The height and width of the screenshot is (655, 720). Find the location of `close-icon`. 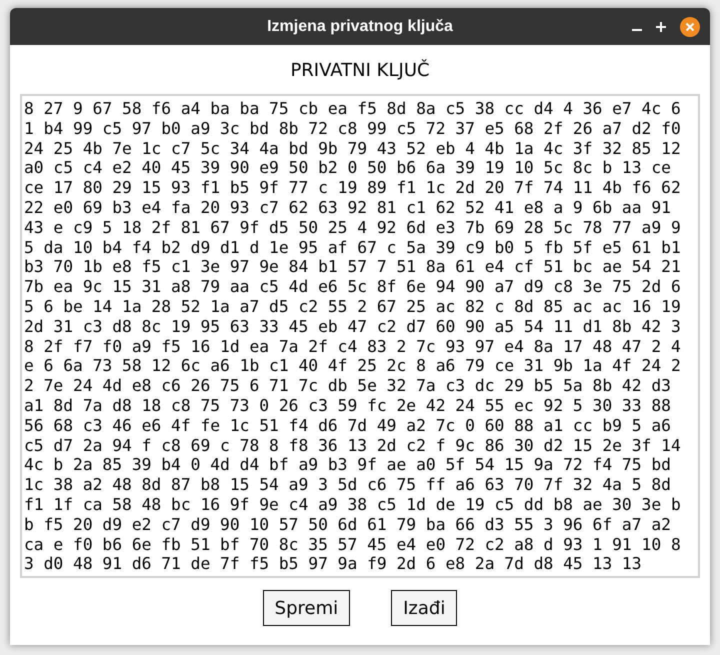

close-icon is located at coordinates (690, 26).